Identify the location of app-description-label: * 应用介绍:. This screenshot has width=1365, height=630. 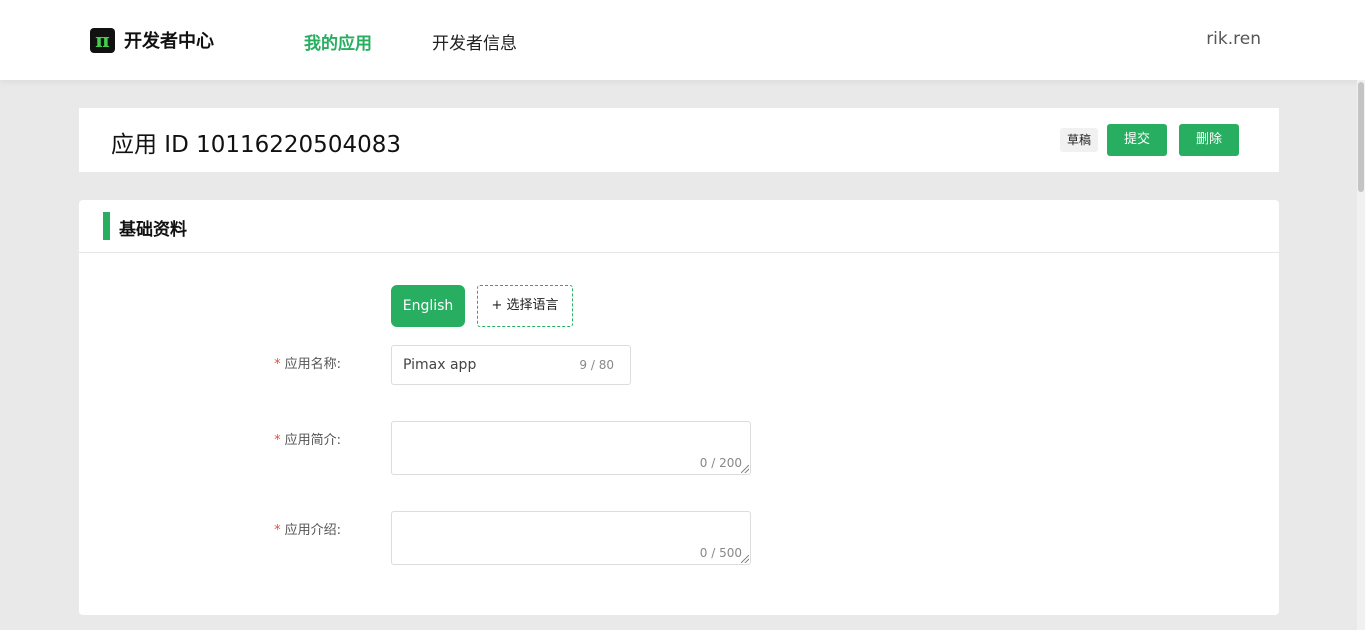
(281, 528).